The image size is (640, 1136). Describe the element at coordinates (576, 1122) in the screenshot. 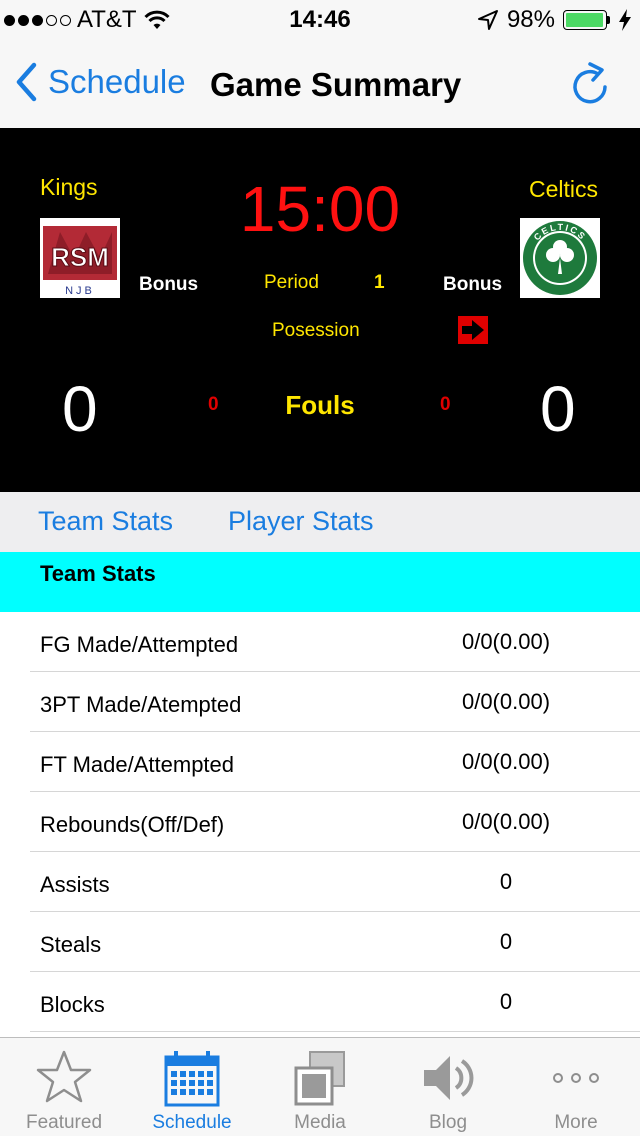

I see `tab-label: More` at that location.